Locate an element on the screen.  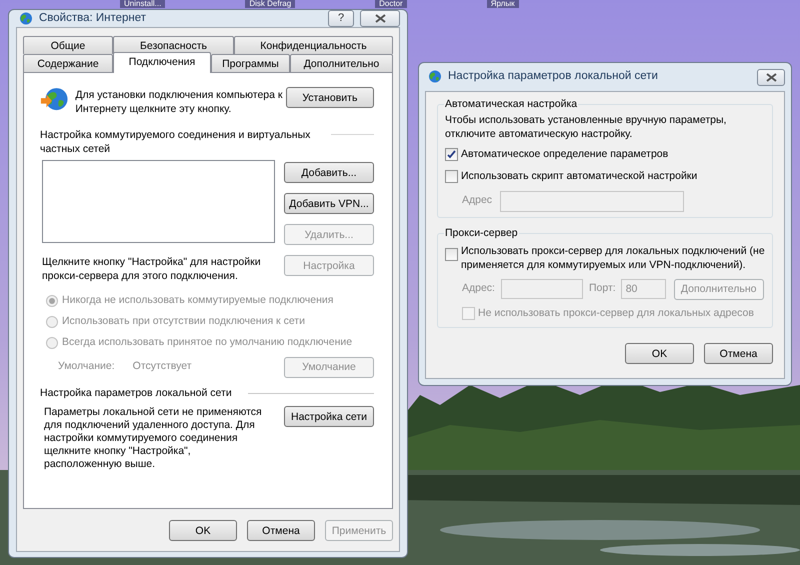
tab: Содержание is located at coordinates (68, 63).